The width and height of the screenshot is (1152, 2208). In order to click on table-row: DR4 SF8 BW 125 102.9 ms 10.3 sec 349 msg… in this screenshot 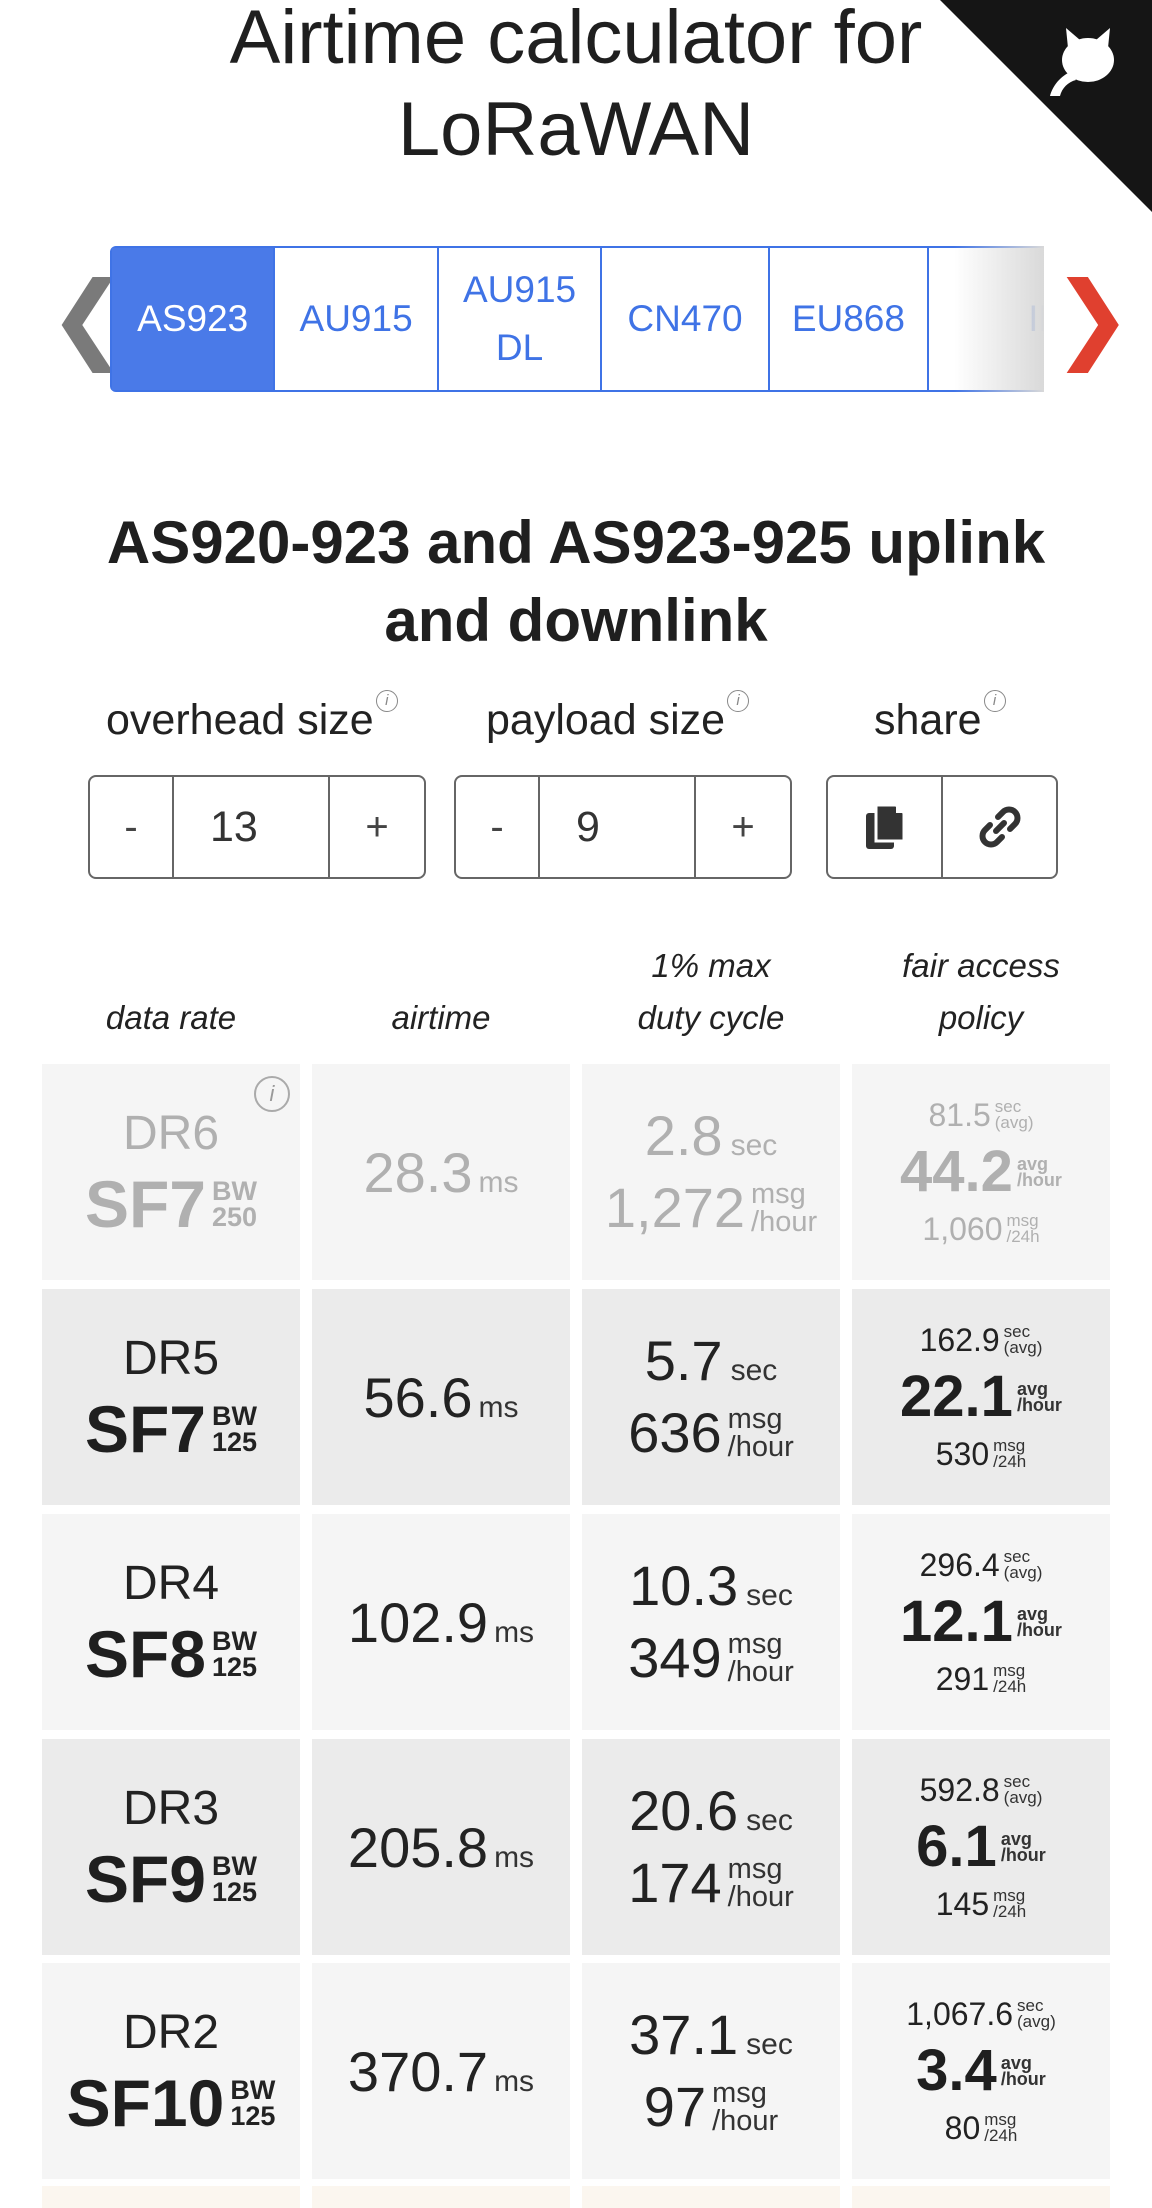, I will do `click(577, 1622)`.